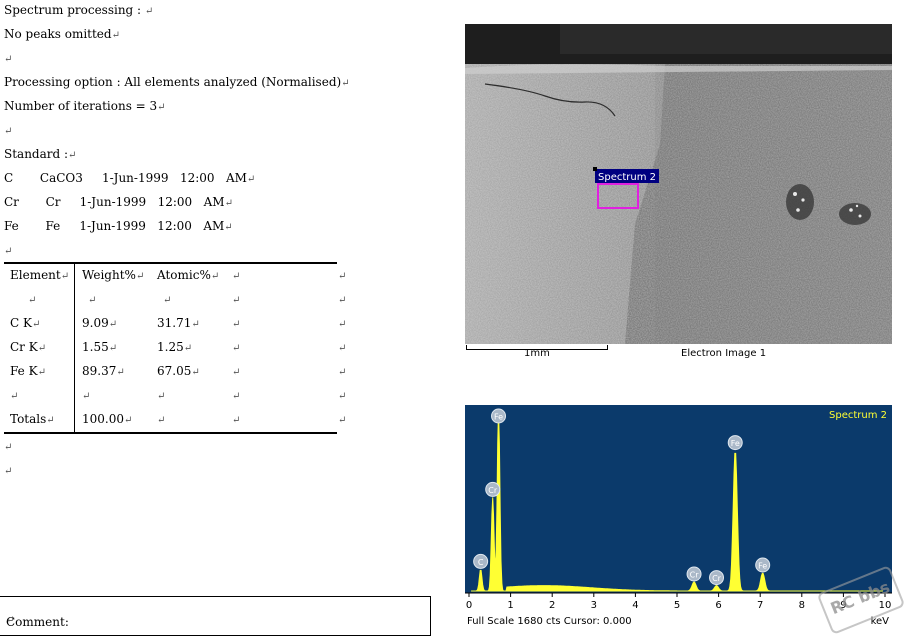  Describe the element at coordinates (32, 419) in the screenshot. I see `totals-label: Totals↵` at that location.